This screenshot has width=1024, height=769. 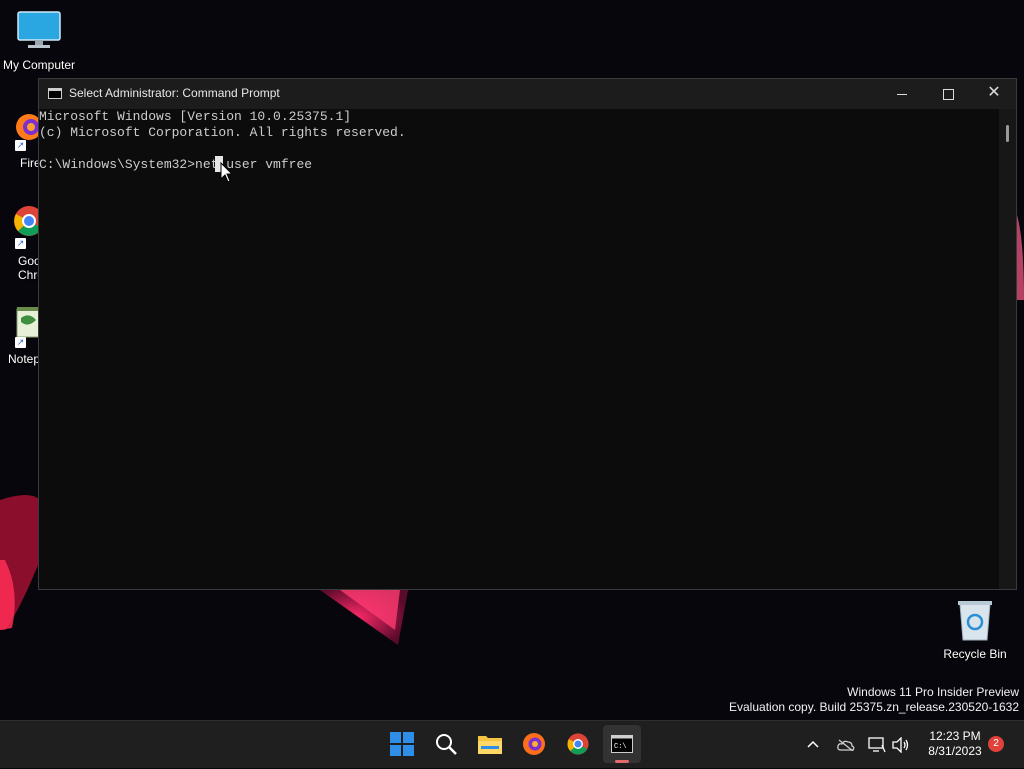 What do you see at coordinates (512, 744) in the screenshot?
I see `taskbar: C:\ 12:23 PM 8/31/2023` at bounding box center [512, 744].